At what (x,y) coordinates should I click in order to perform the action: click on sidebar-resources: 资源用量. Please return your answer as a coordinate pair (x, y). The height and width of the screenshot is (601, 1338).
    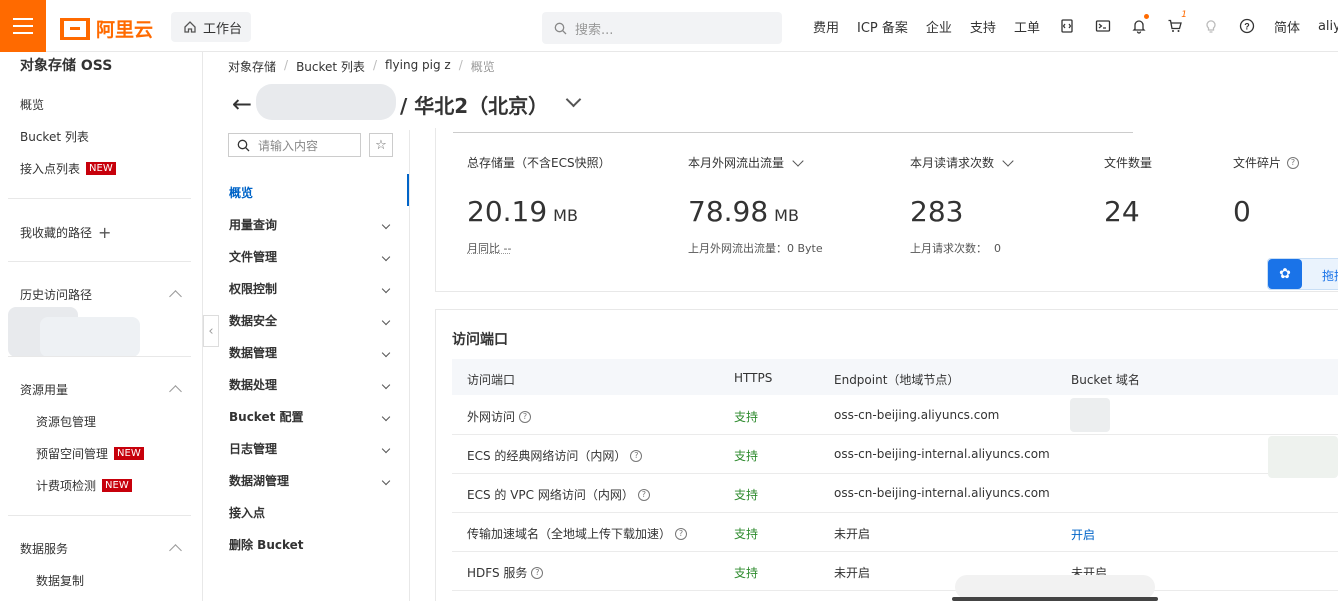
    Looking at the image, I should click on (44, 389).